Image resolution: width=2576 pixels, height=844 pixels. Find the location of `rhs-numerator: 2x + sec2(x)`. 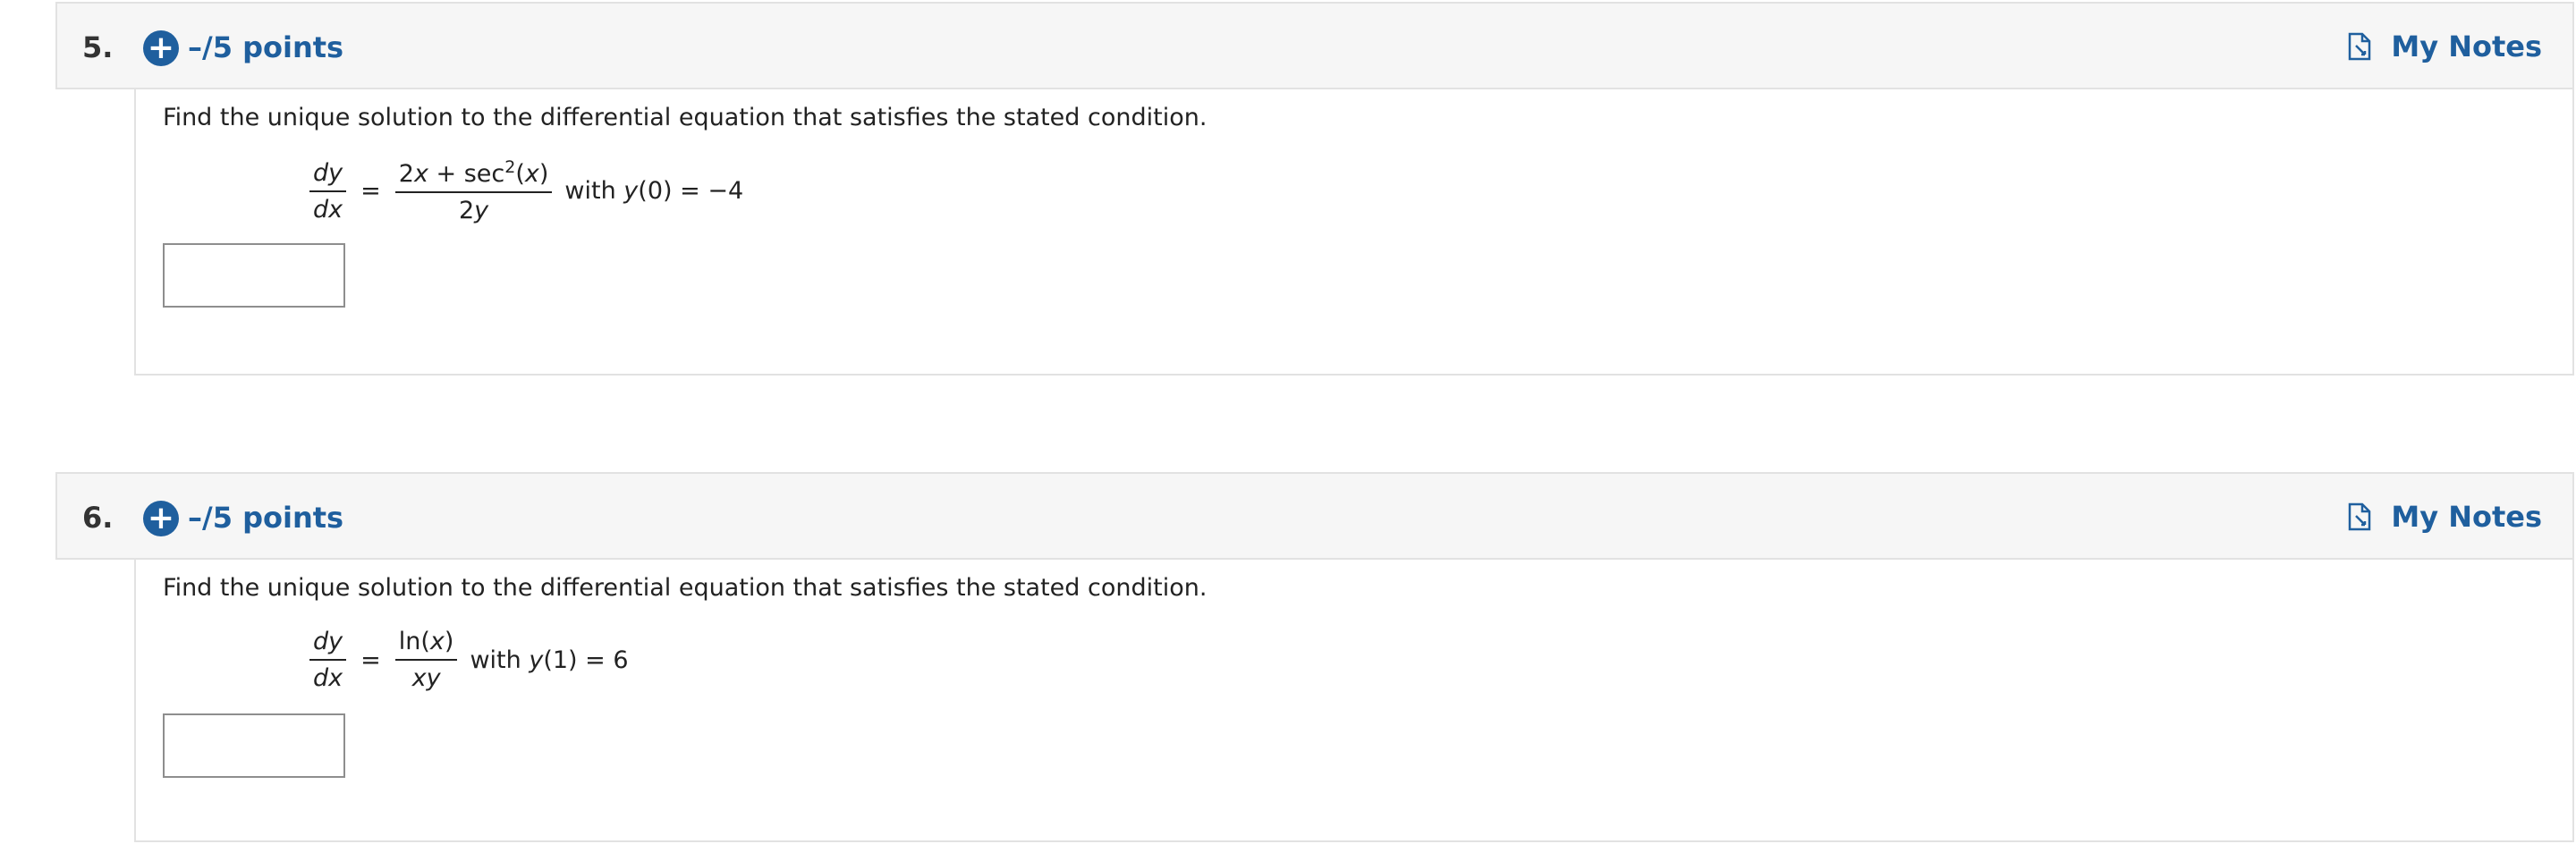

rhs-numerator: 2x + sec2(x) is located at coordinates (473, 175).